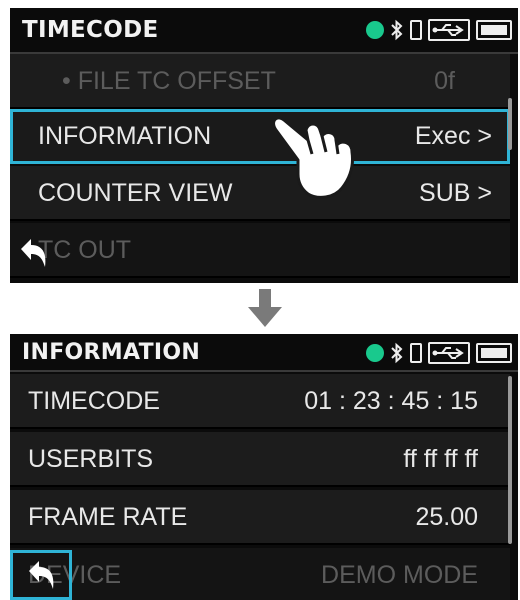 This screenshot has width=520, height=600. I want to click on info-label: TIMECODE, so click(94, 401).